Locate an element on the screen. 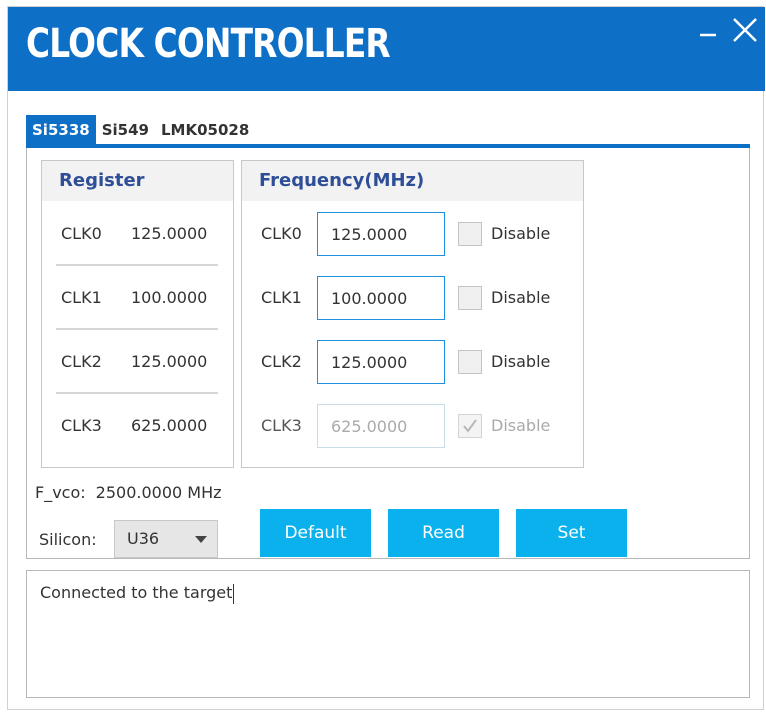  register-value: 100.0000 is located at coordinates (169, 297).